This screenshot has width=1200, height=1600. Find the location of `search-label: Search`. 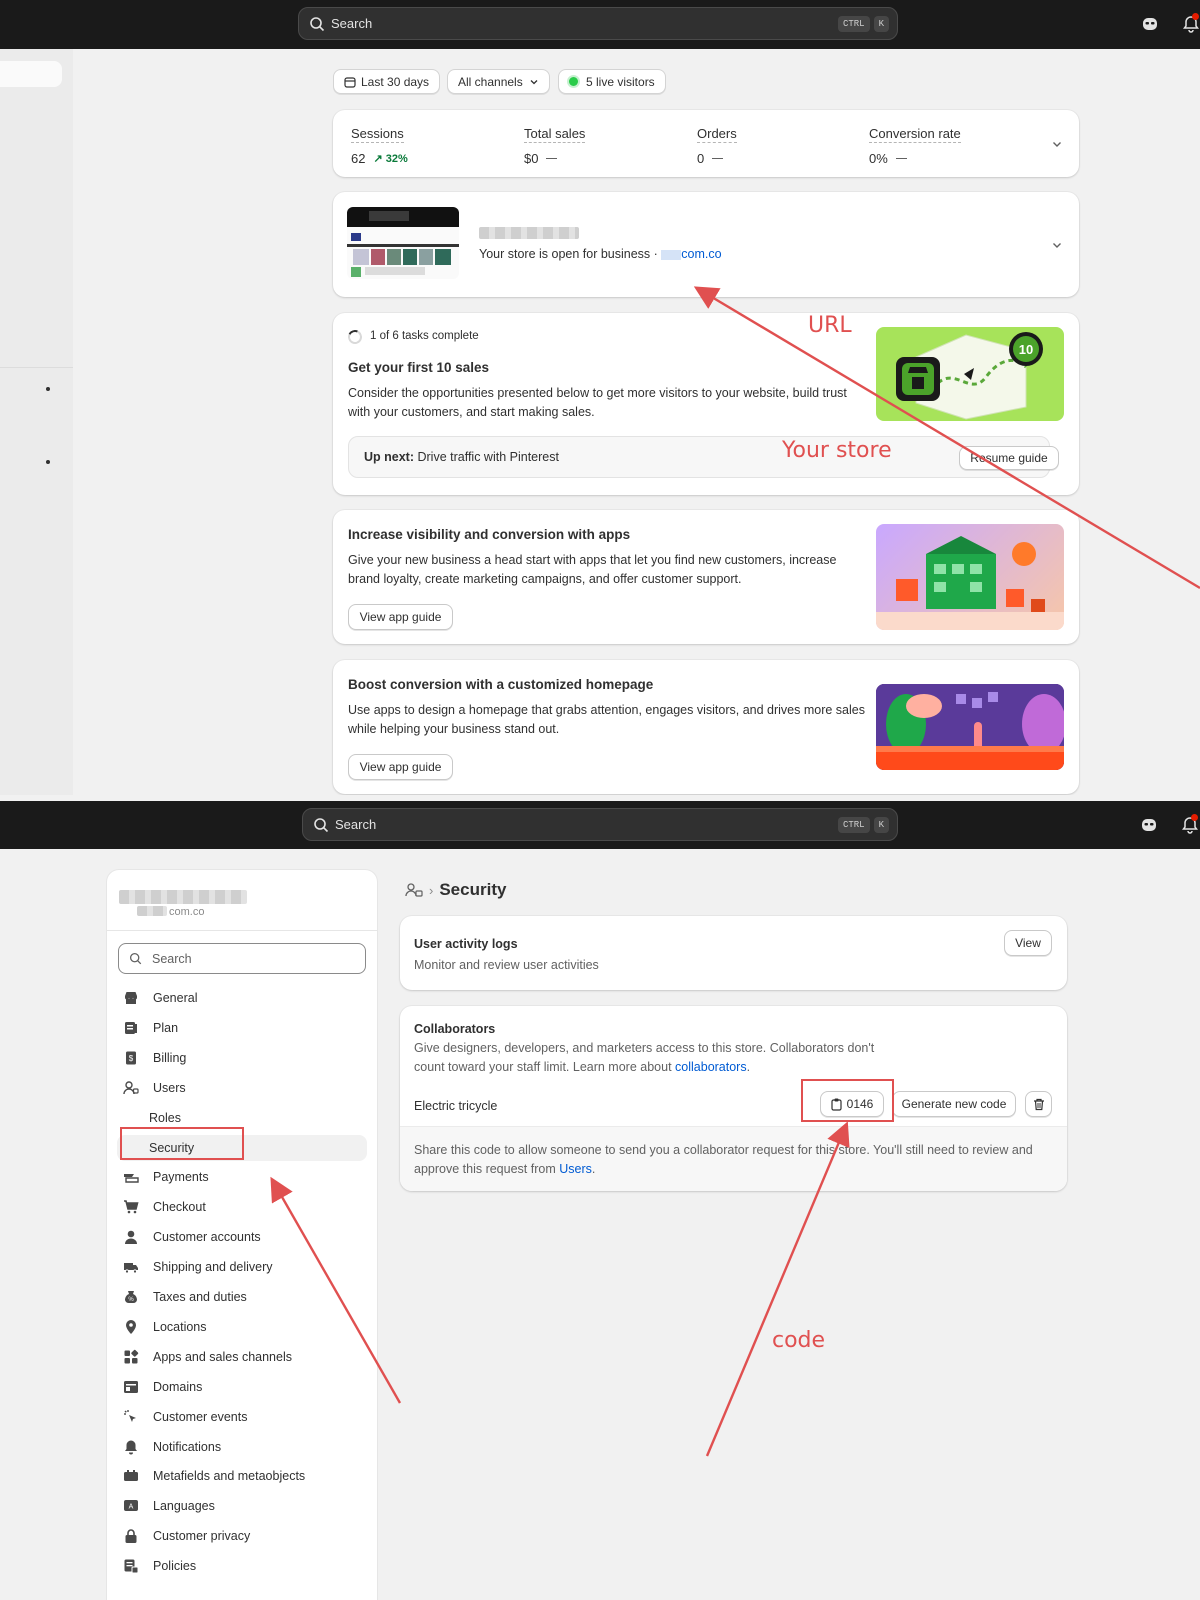

search-label: Search is located at coordinates (352, 23).